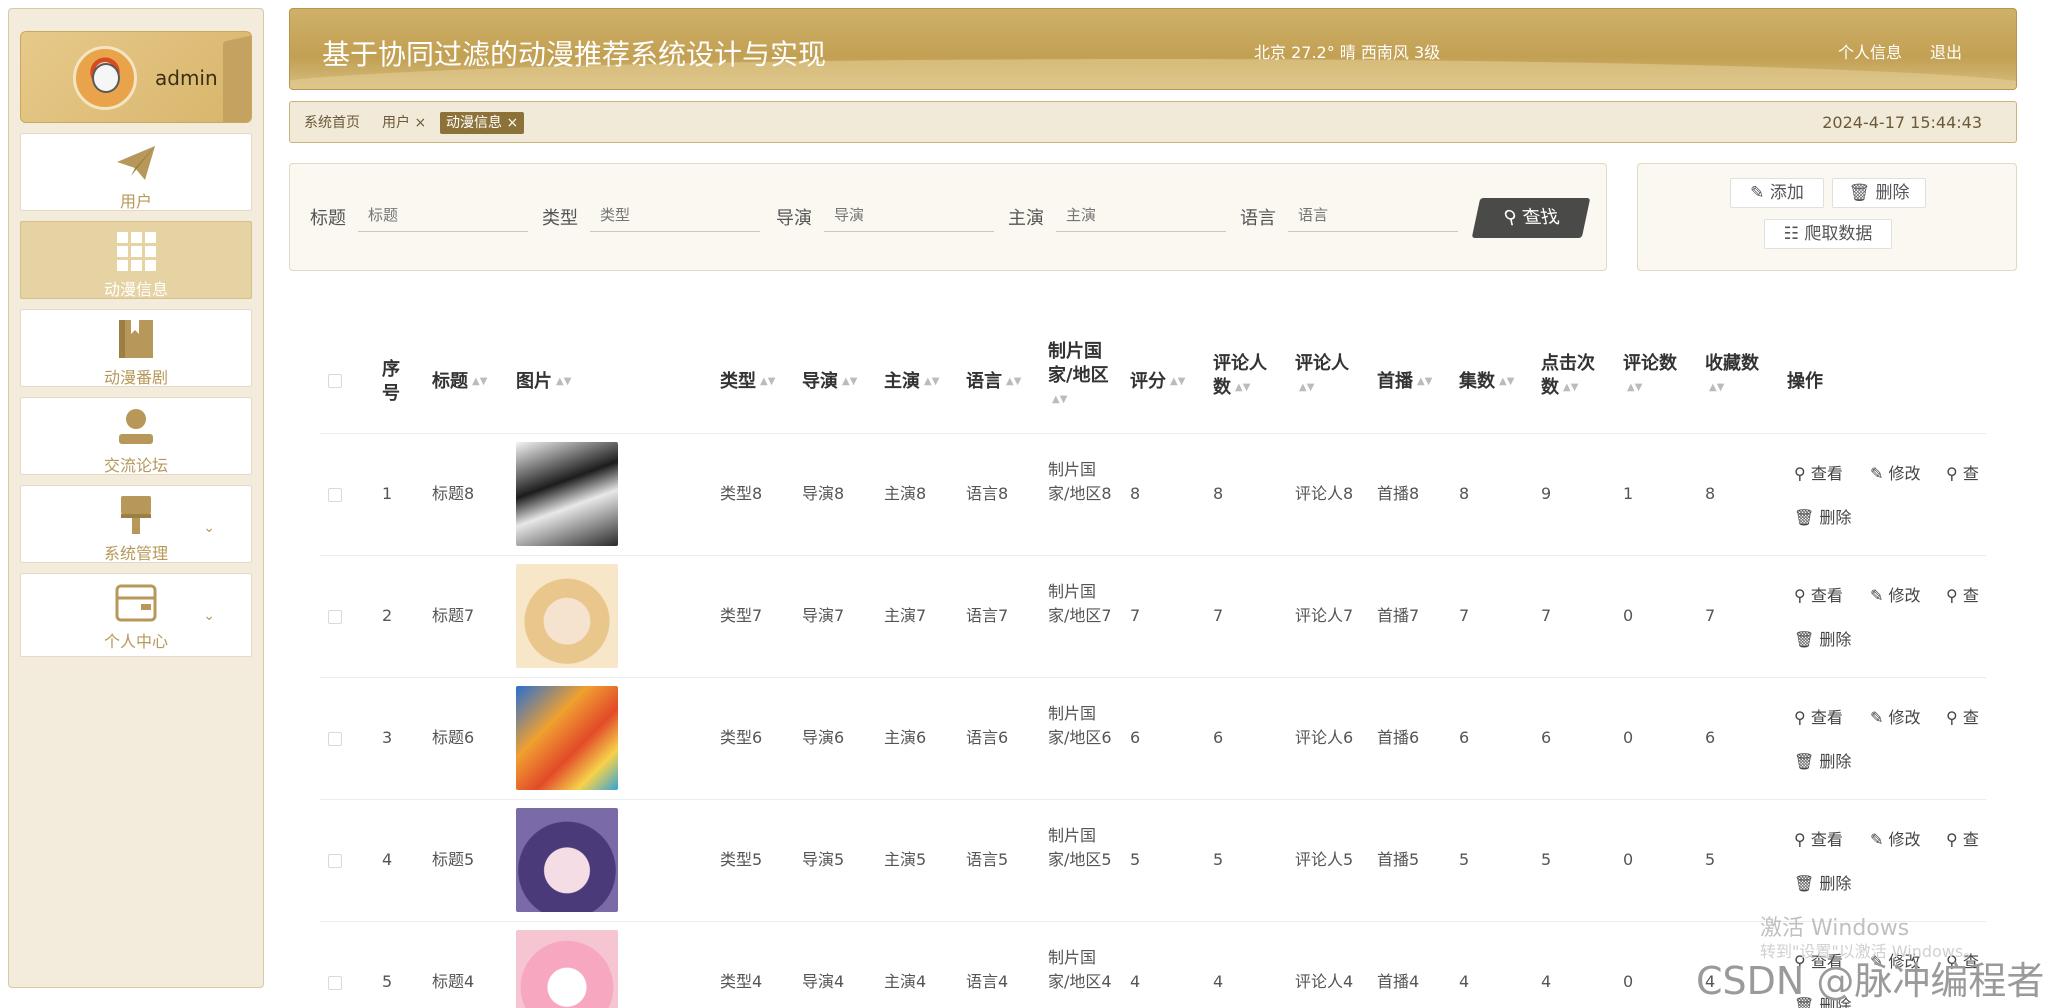 The image size is (2052, 1008). Describe the element at coordinates (136, 436) in the screenshot. I see `sidebar-item-forum: 交流论坛` at that location.